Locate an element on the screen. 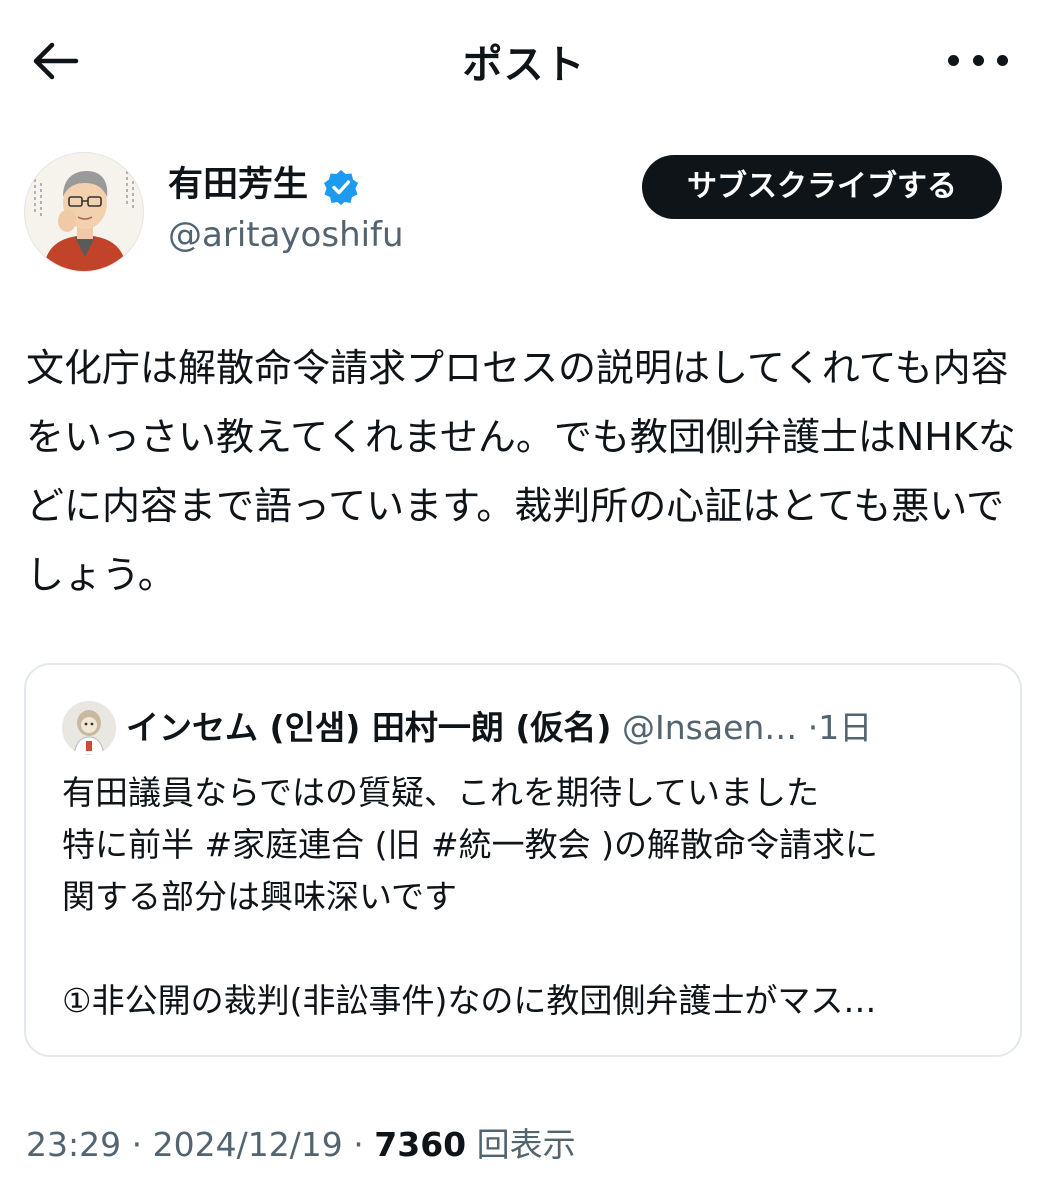 Image resolution: width=1048 pixels, height=1200 pixels. top-bar: ポスト is located at coordinates (524, 60).